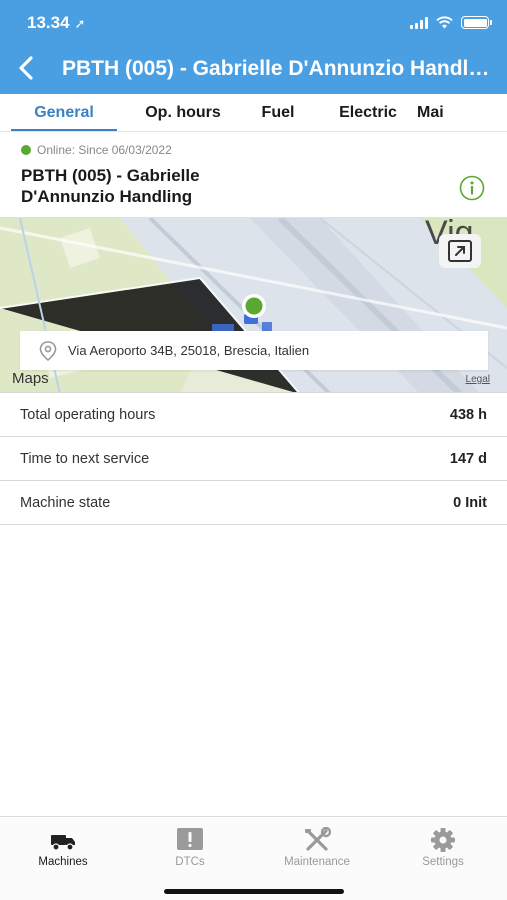 The width and height of the screenshot is (507, 900). What do you see at coordinates (85, 458) in the screenshot?
I see `detail-label: Time to next service` at bounding box center [85, 458].